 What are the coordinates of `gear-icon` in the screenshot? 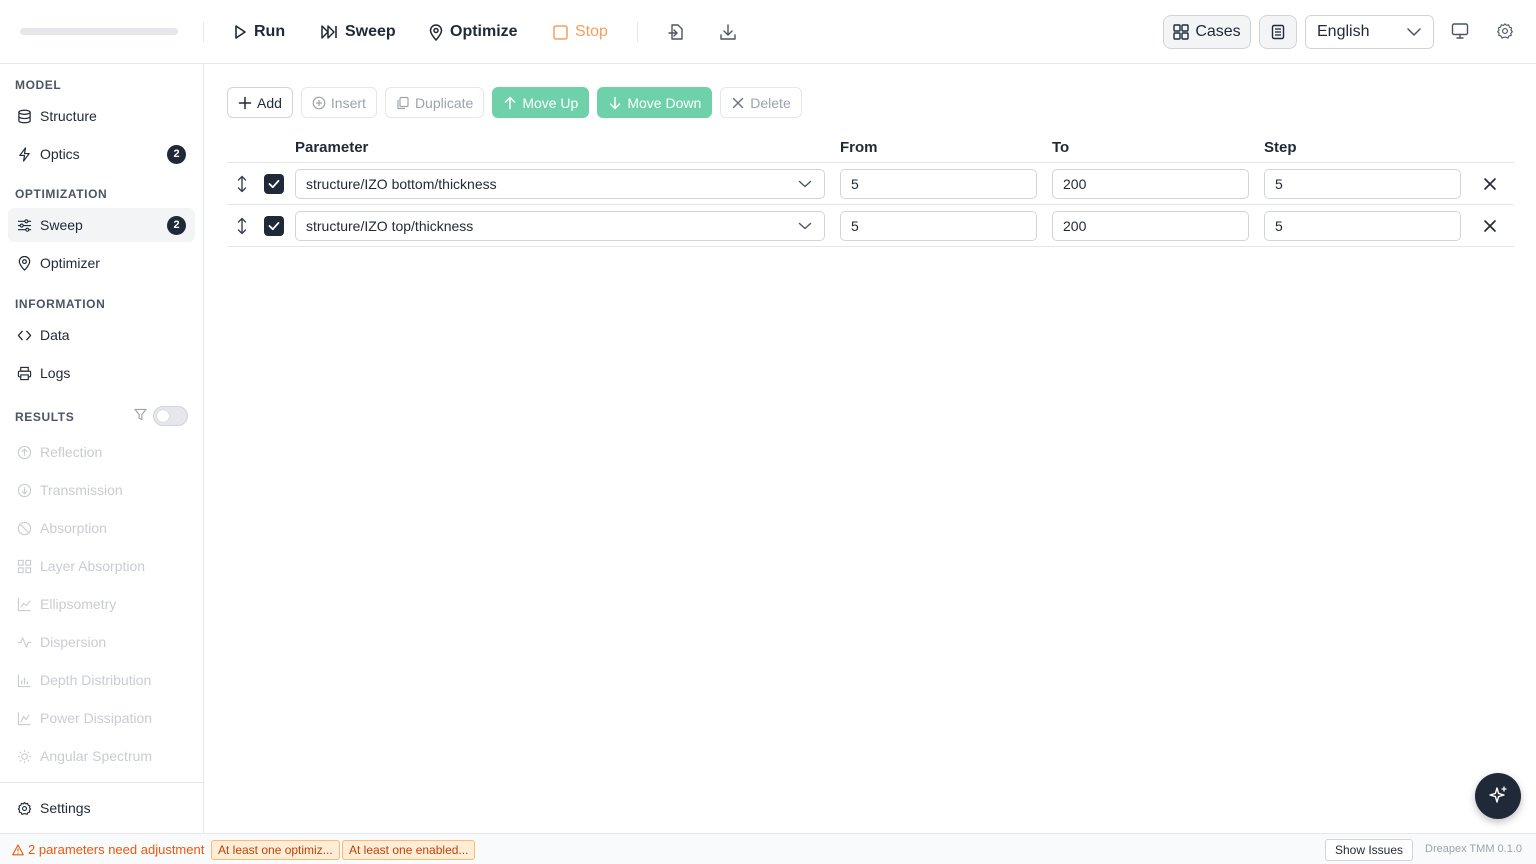 It's located at (1506, 32).